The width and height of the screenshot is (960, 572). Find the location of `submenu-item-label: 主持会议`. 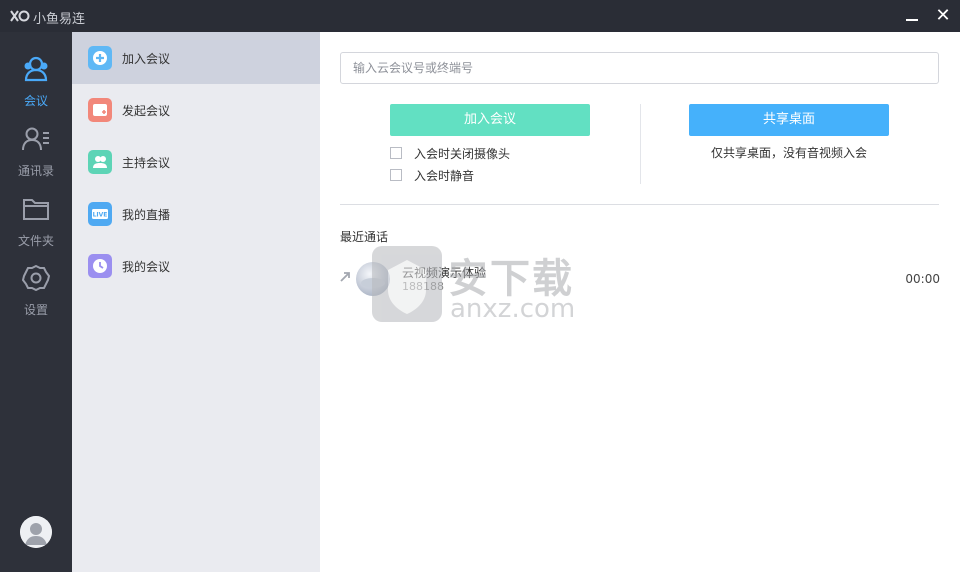

submenu-item-label: 主持会议 is located at coordinates (146, 163).